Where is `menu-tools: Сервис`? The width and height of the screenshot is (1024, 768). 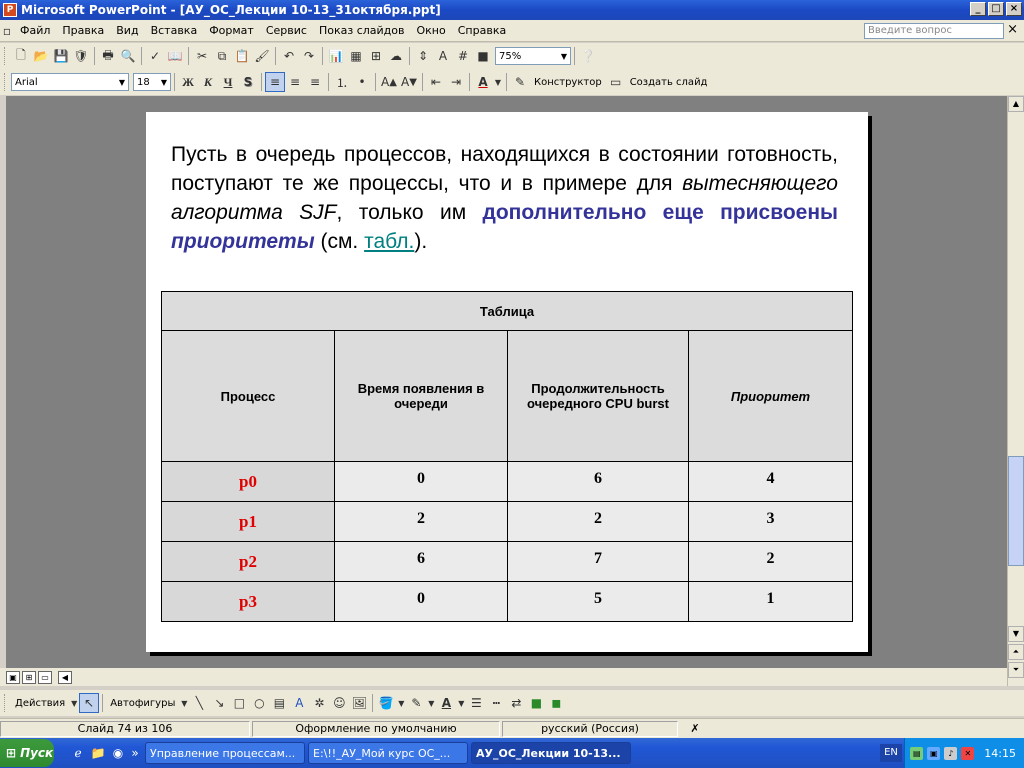
menu-tools: Сервис is located at coordinates (286, 30).